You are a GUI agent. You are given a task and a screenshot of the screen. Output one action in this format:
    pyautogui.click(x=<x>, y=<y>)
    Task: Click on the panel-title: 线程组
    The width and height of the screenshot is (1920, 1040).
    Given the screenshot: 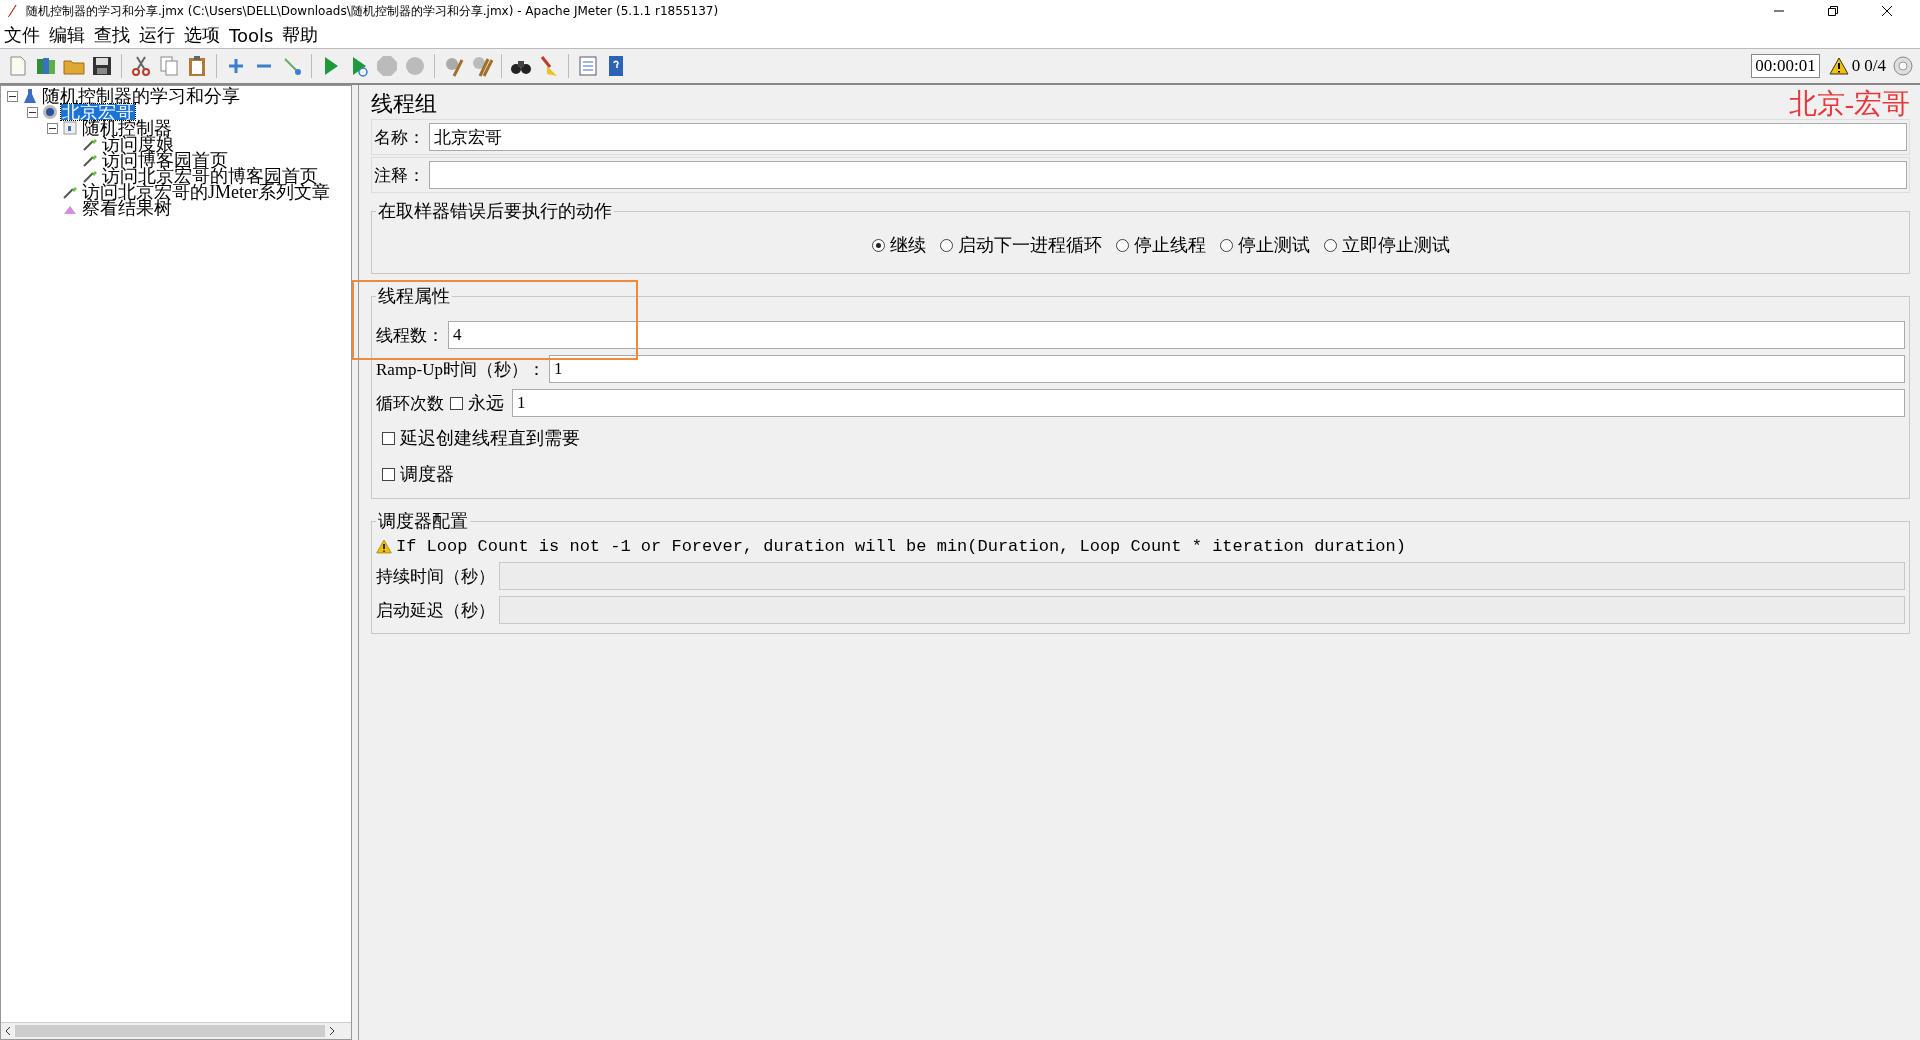 What is the action you would take?
    pyautogui.click(x=404, y=104)
    